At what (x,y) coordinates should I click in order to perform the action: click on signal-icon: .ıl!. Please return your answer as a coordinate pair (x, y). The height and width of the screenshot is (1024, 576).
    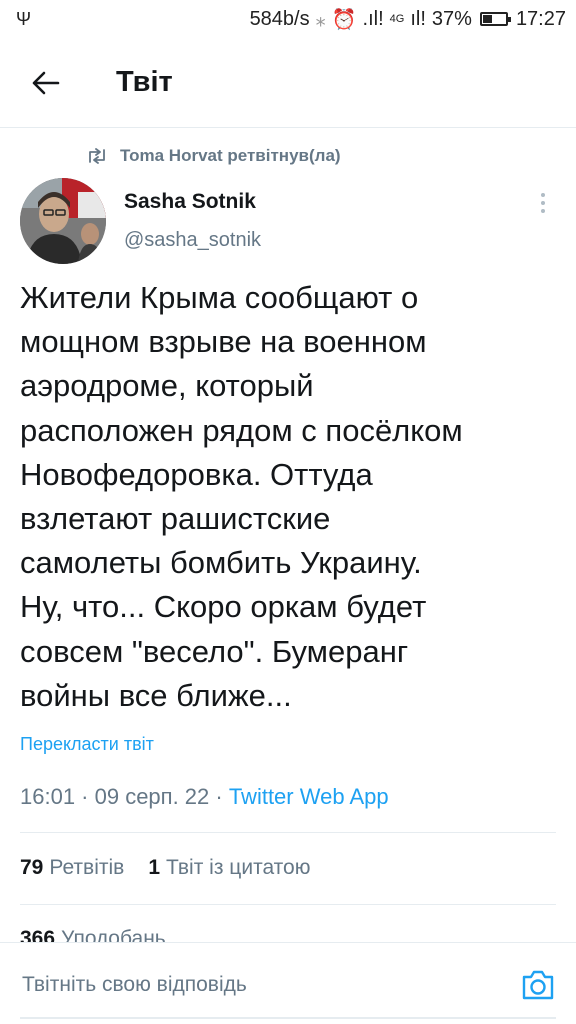
    Looking at the image, I should click on (373, 18).